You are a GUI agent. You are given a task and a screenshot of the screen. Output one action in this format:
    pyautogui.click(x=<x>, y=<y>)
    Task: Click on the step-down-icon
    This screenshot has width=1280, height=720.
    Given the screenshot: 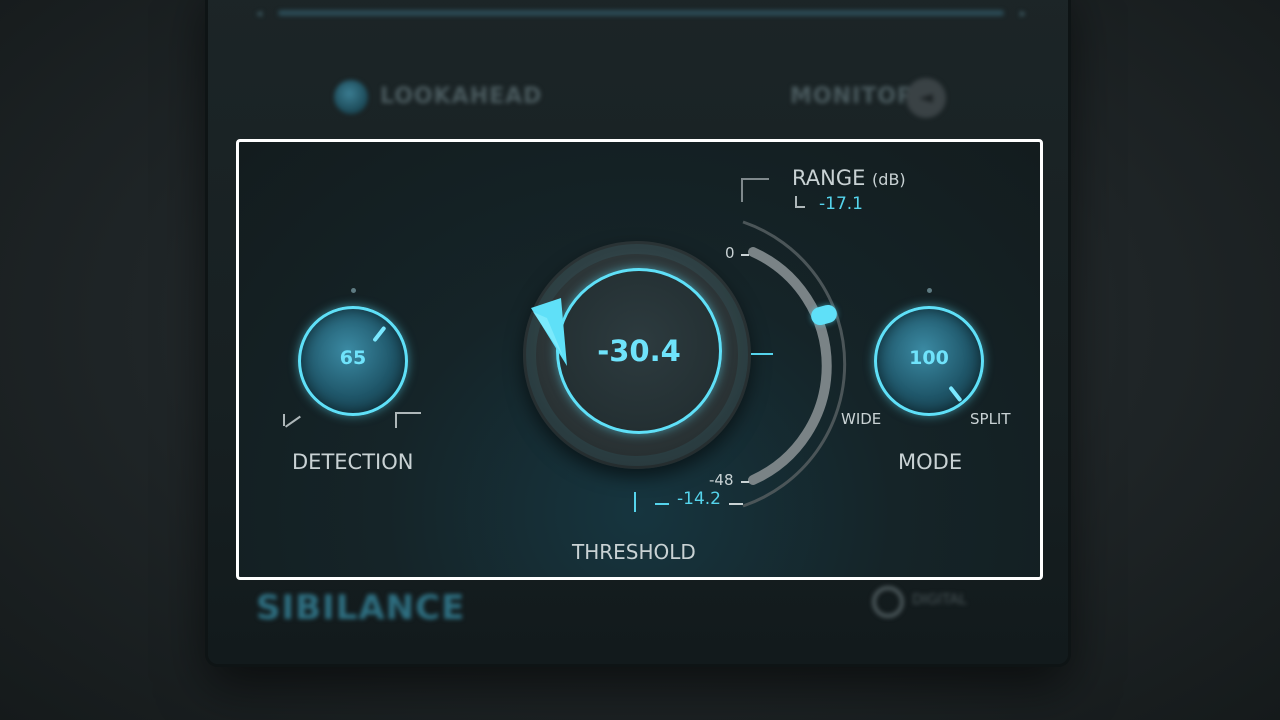 What is the action you would take?
    pyautogui.click(x=293, y=421)
    